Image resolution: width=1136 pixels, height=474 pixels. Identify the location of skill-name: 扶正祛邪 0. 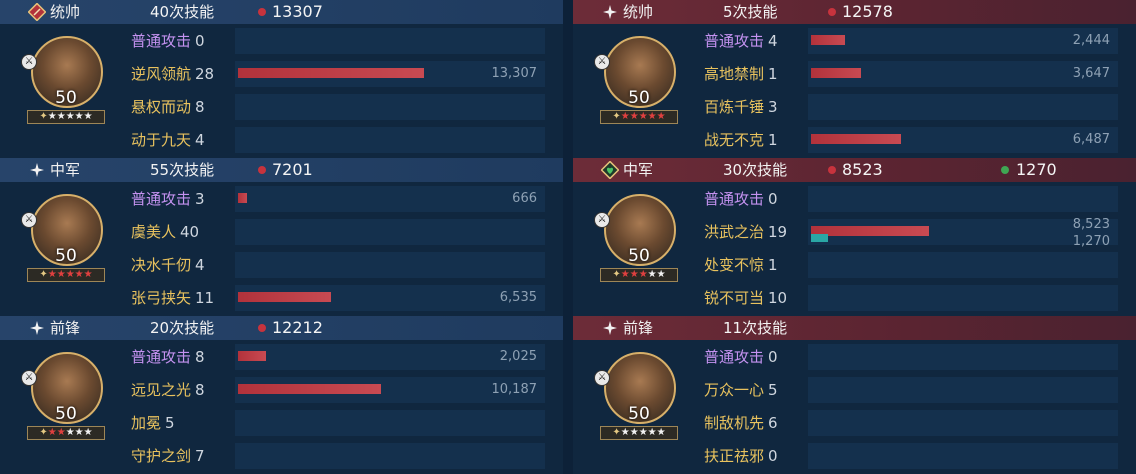
(741, 455).